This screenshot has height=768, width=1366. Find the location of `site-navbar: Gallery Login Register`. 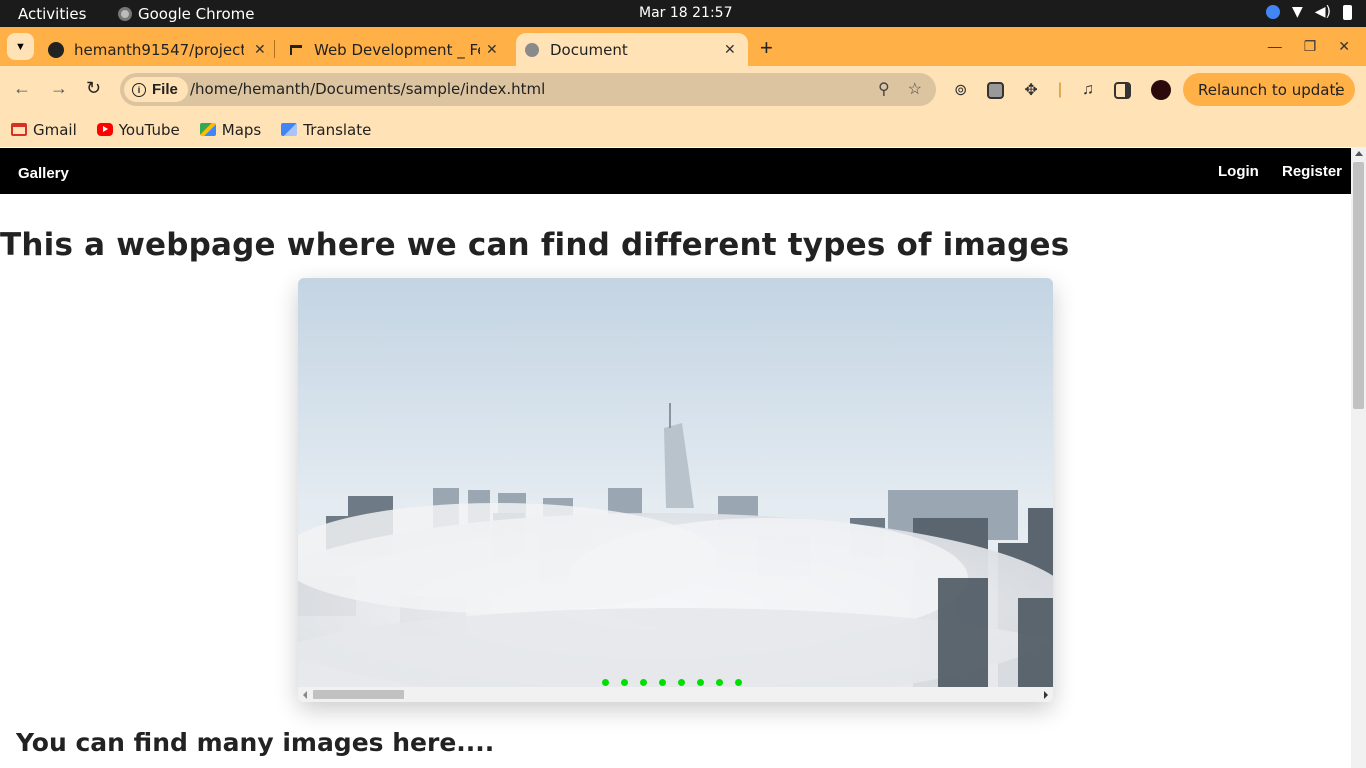

site-navbar: Gallery Login Register is located at coordinates (675, 171).